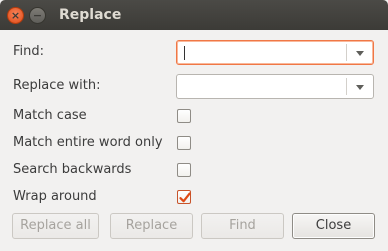 This screenshot has width=388, height=251. I want to click on find-combobox, so click(275, 52).